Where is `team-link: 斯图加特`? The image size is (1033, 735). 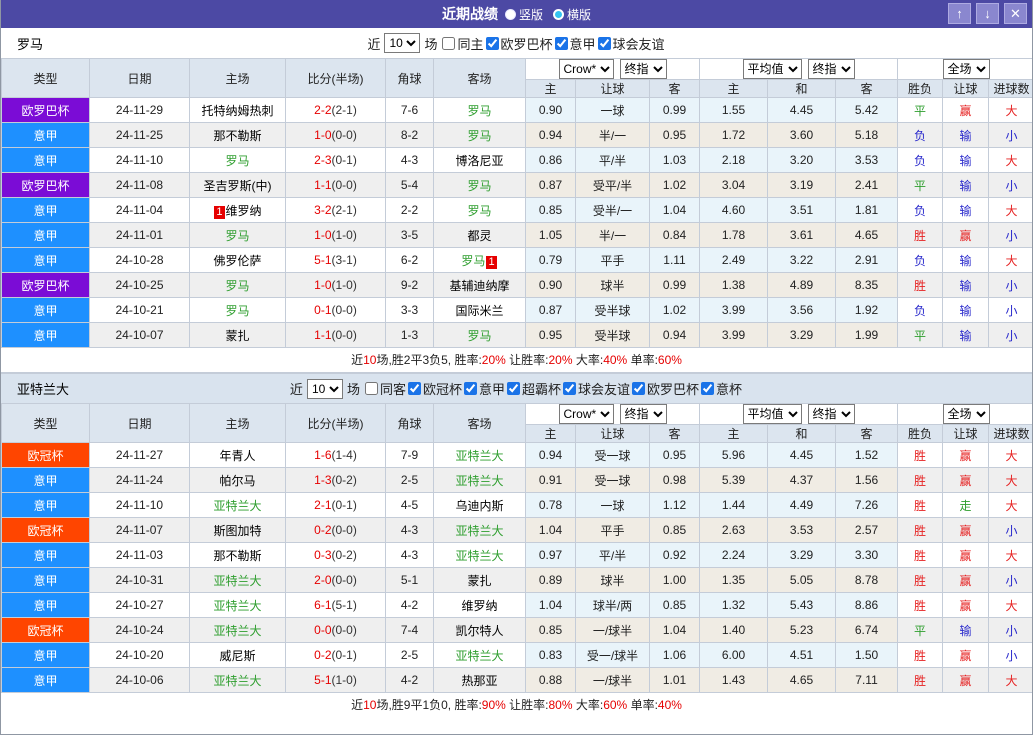 team-link: 斯图加特 is located at coordinates (237, 531).